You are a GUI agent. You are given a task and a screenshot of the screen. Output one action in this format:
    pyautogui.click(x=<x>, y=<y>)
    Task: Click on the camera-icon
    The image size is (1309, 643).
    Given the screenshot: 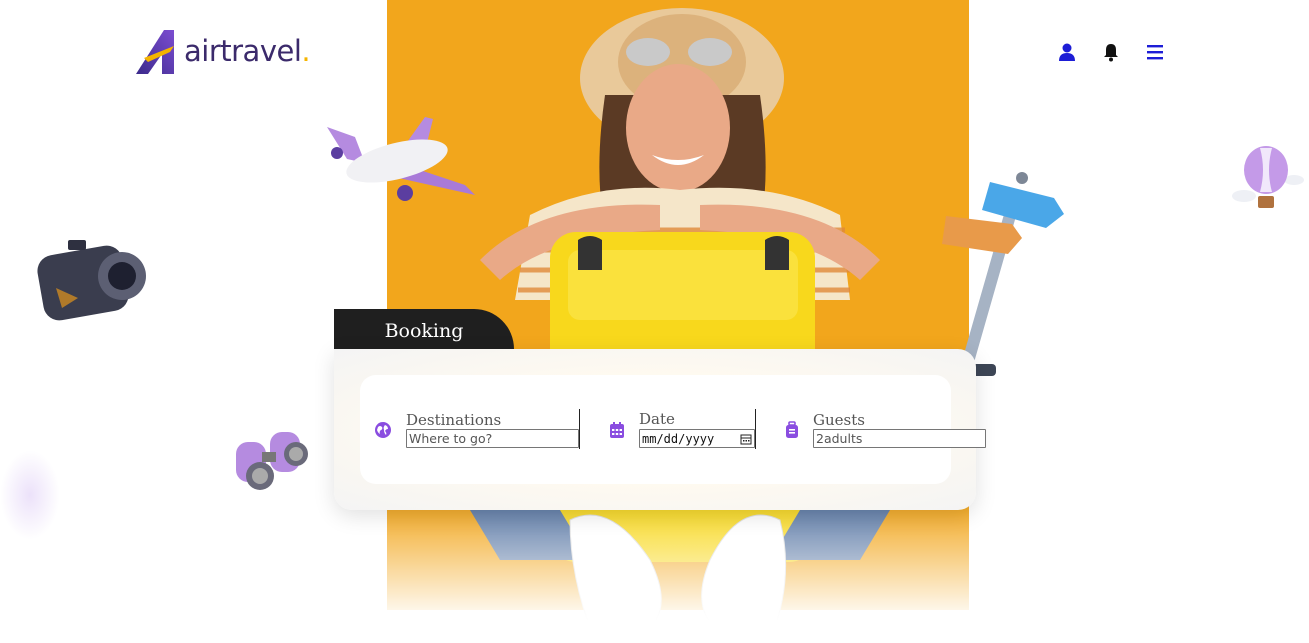 What is the action you would take?
    pyautogui.click(x=91, y=280)
    